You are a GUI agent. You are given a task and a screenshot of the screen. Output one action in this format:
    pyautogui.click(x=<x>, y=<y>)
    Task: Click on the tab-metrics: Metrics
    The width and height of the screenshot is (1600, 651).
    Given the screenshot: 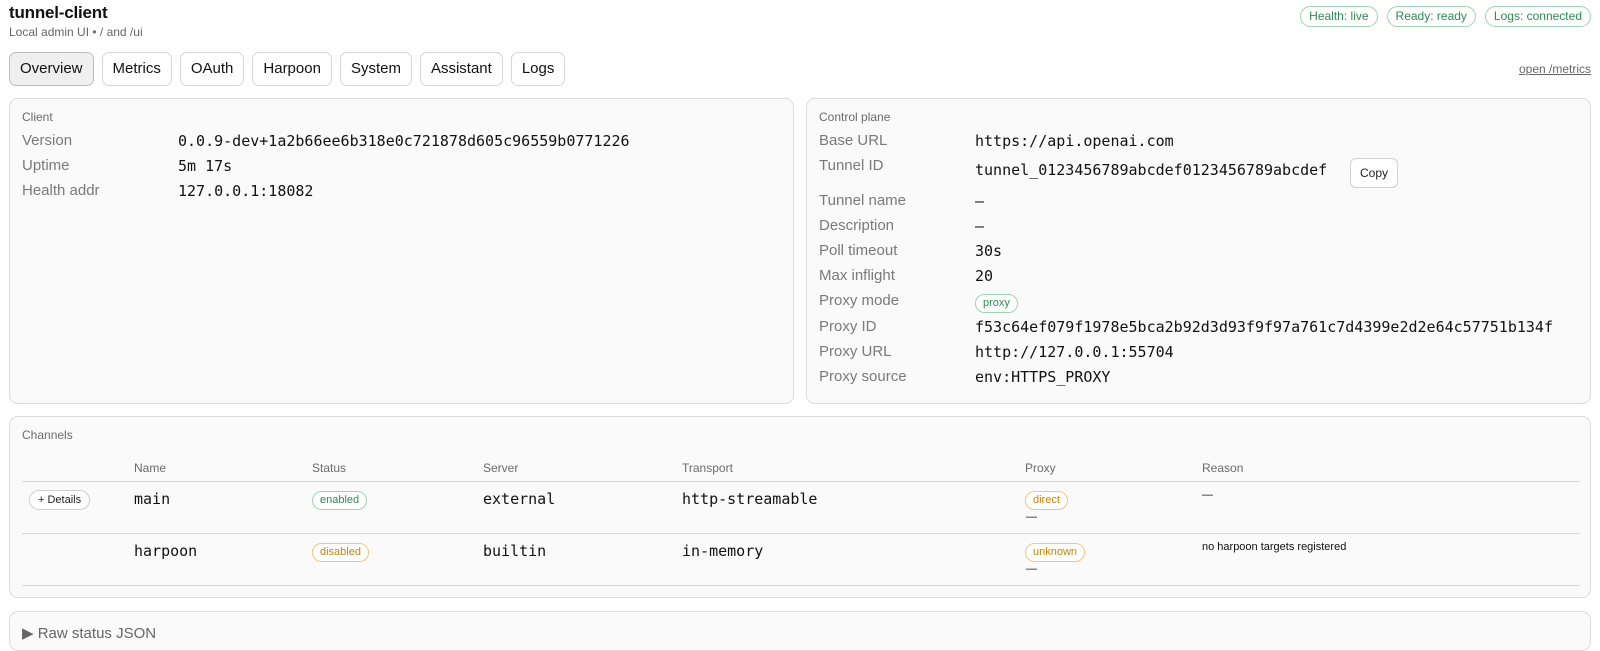 What is the action you would take?
    pyautogui.click(x=136, y=69)
    